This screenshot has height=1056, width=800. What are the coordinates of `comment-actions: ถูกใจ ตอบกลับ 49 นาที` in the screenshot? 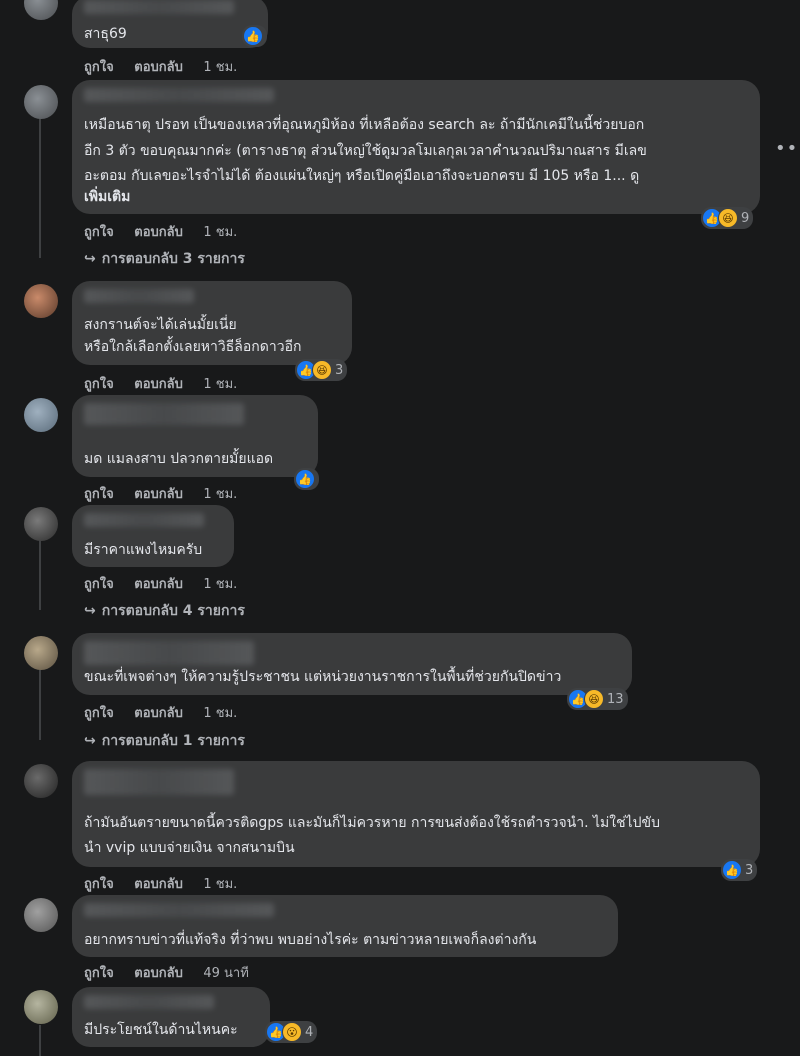 It's located at (174, 972).